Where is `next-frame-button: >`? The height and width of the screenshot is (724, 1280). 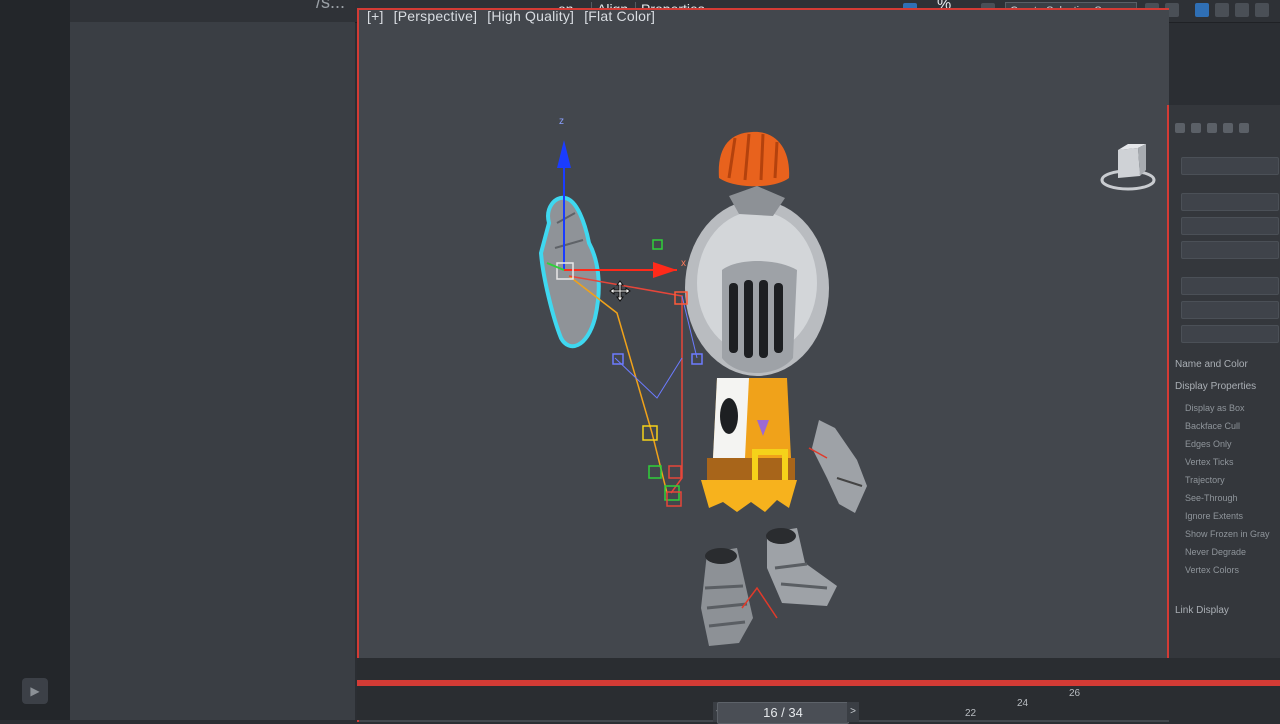 next-frame-button: > is located at coordinates (853, 712).